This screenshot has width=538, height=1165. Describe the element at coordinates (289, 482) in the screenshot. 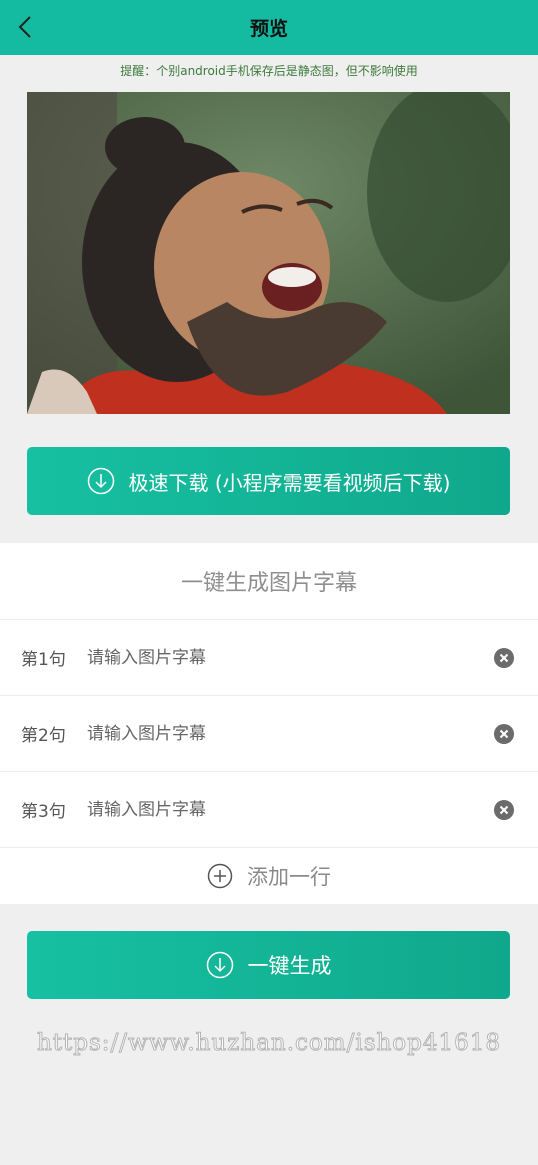

I see `download-button-label: 极速下载 (小程序需要看视频后下载)` at that location.